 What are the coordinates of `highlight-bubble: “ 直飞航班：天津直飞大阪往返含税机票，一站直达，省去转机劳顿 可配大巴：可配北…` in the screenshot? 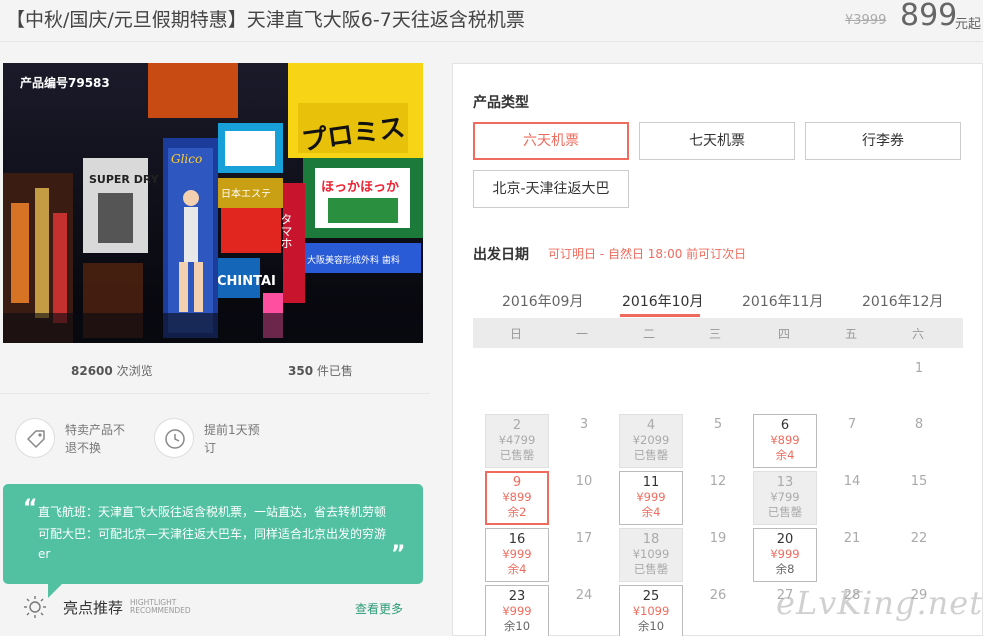 It's located at (213, 534).